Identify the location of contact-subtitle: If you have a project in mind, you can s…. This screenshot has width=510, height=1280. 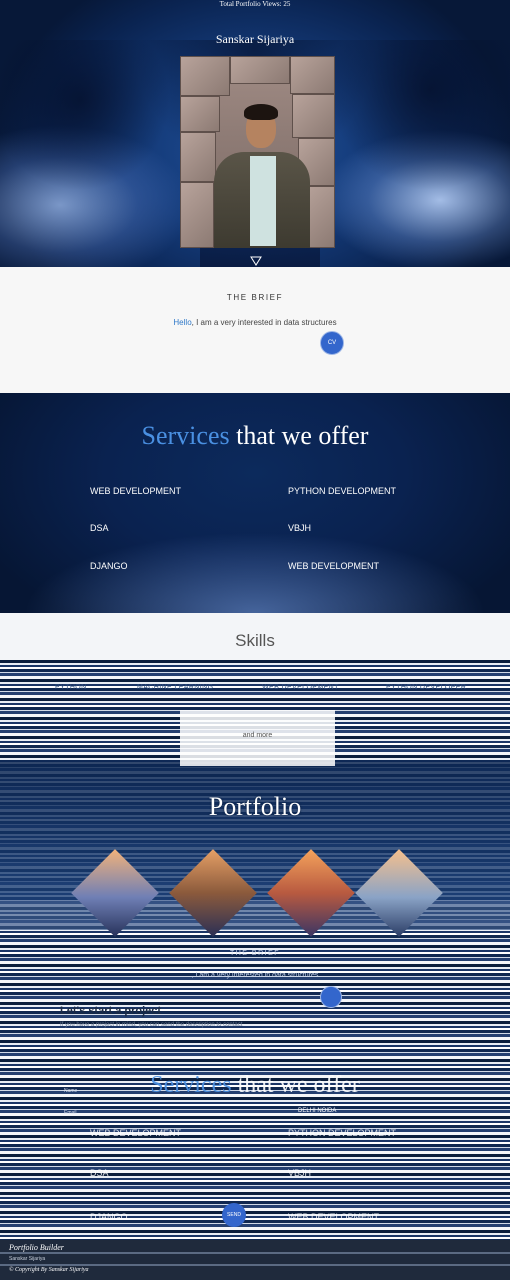
(151, 1025).